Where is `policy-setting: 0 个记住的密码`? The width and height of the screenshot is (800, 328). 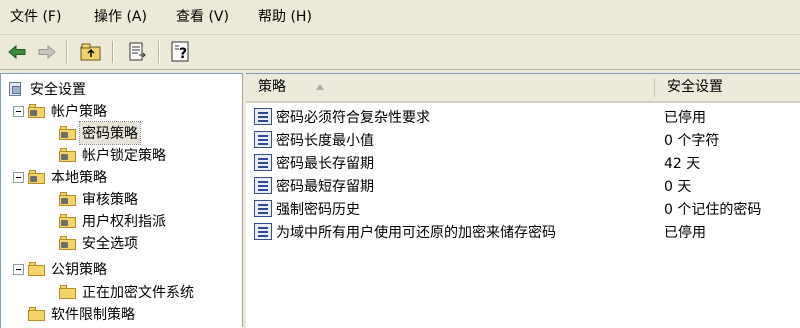 policy-setting: 0 个记住的密码 is located at coordinates (713, 210).